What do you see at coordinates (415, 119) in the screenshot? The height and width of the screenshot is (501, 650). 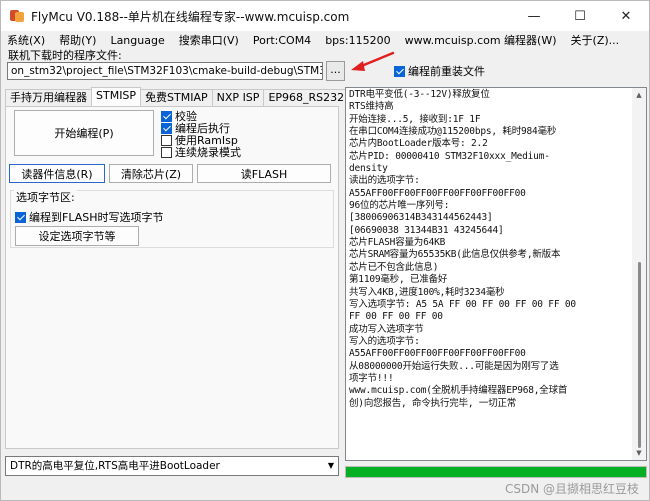 I see `log-line: 开始连接...5, 接收到:1F 1F` at bounding box center [415, 119].